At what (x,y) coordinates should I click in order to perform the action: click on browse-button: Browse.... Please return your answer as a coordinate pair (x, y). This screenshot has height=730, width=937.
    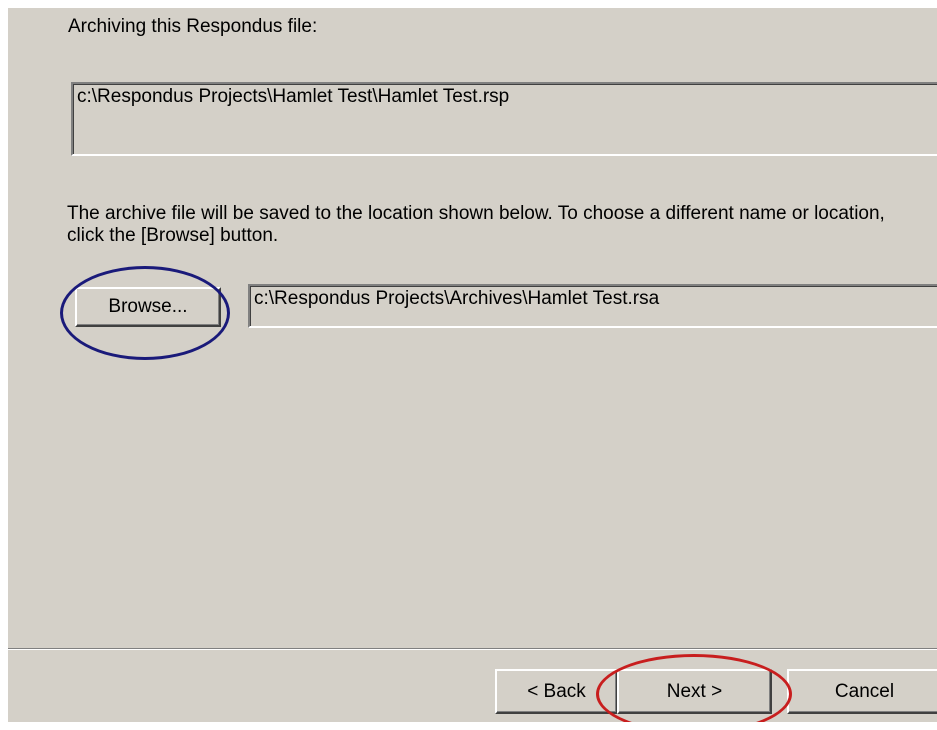
    Looking at the image, I should click on (148, 307).